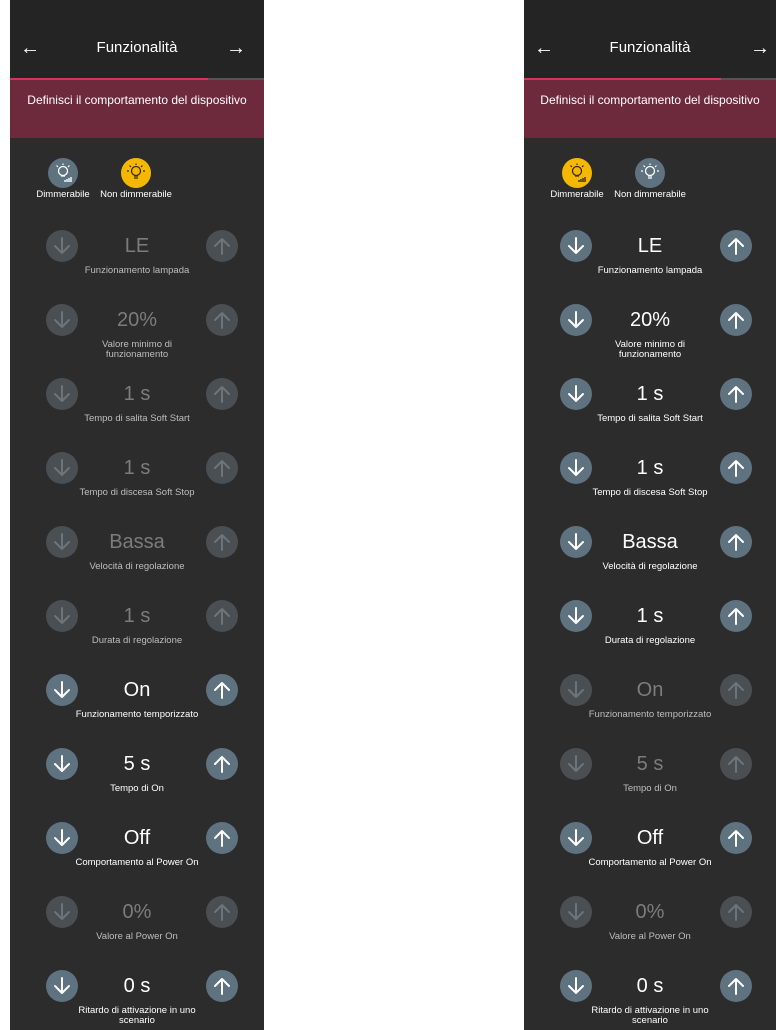 Image resolution: width=776 pixels, height=1030 pixels. What do you see at coordinates (650, 492) in the screenshot?
I see `setting-caption: Tempo di discesa Soft Stop` at bounding box center [650, 492].